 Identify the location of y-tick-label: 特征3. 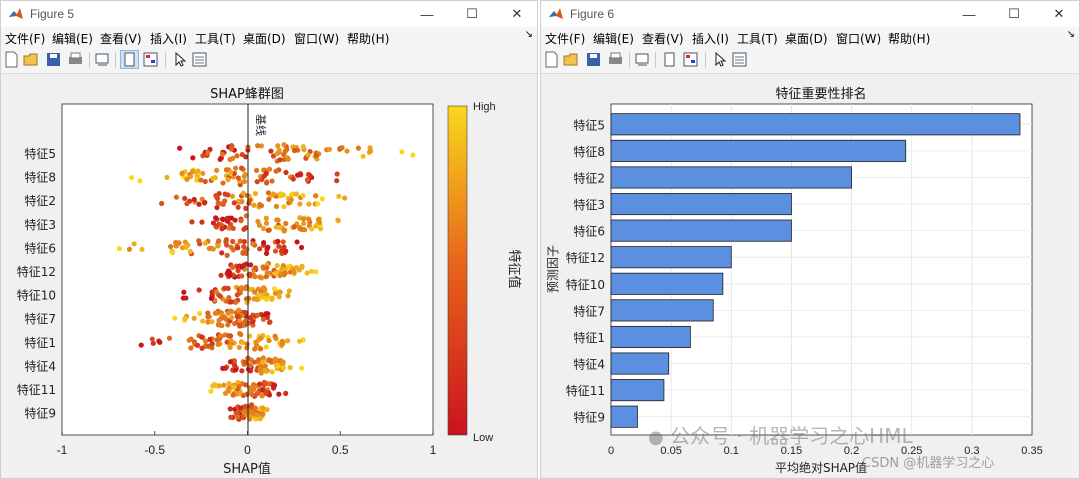
(589, 204).